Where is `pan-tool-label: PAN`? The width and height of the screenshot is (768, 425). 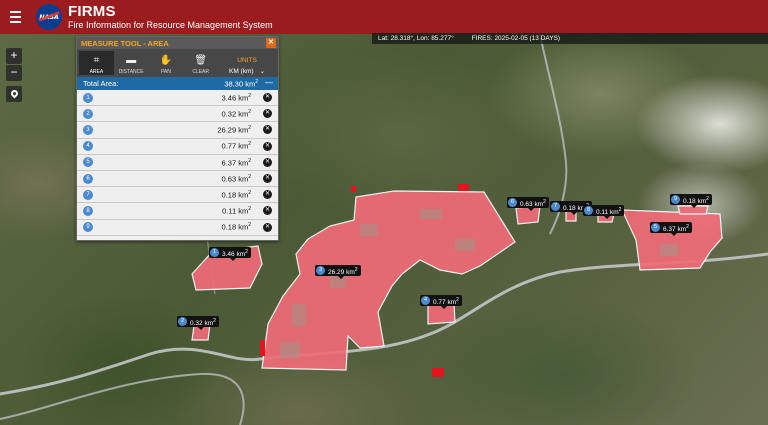
pan-tool-label: PAN is located at coordinates (165, 72).